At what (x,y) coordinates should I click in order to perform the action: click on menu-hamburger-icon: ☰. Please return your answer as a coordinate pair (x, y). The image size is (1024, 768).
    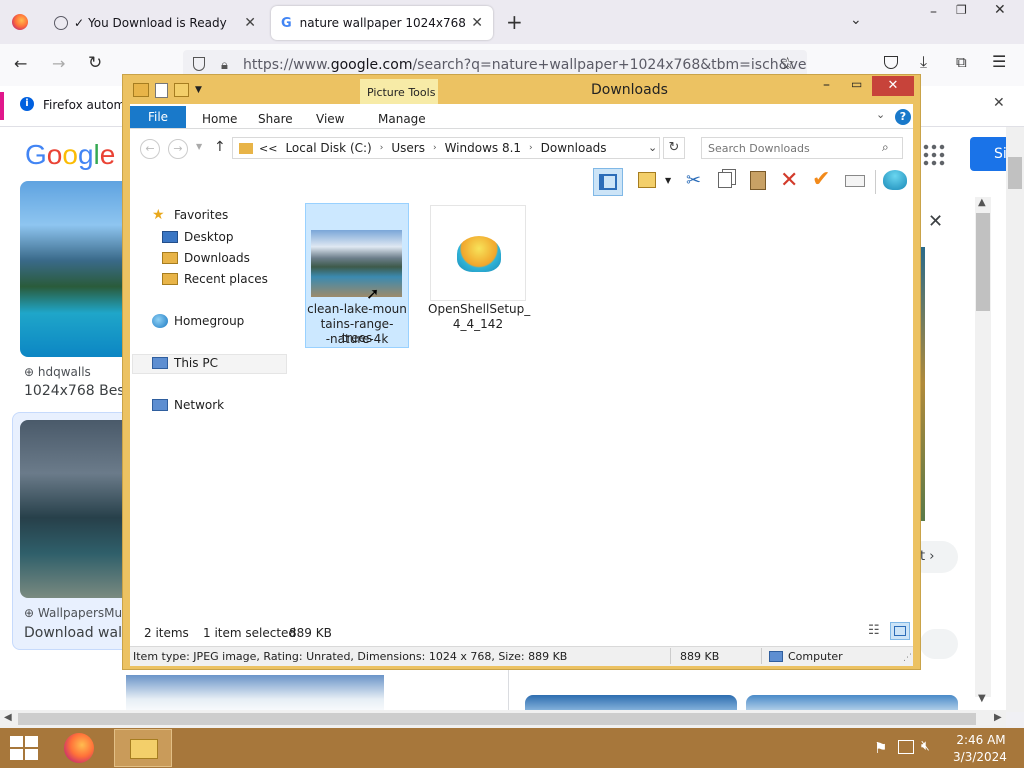
    Looking at the image, I should click on (999, 61).